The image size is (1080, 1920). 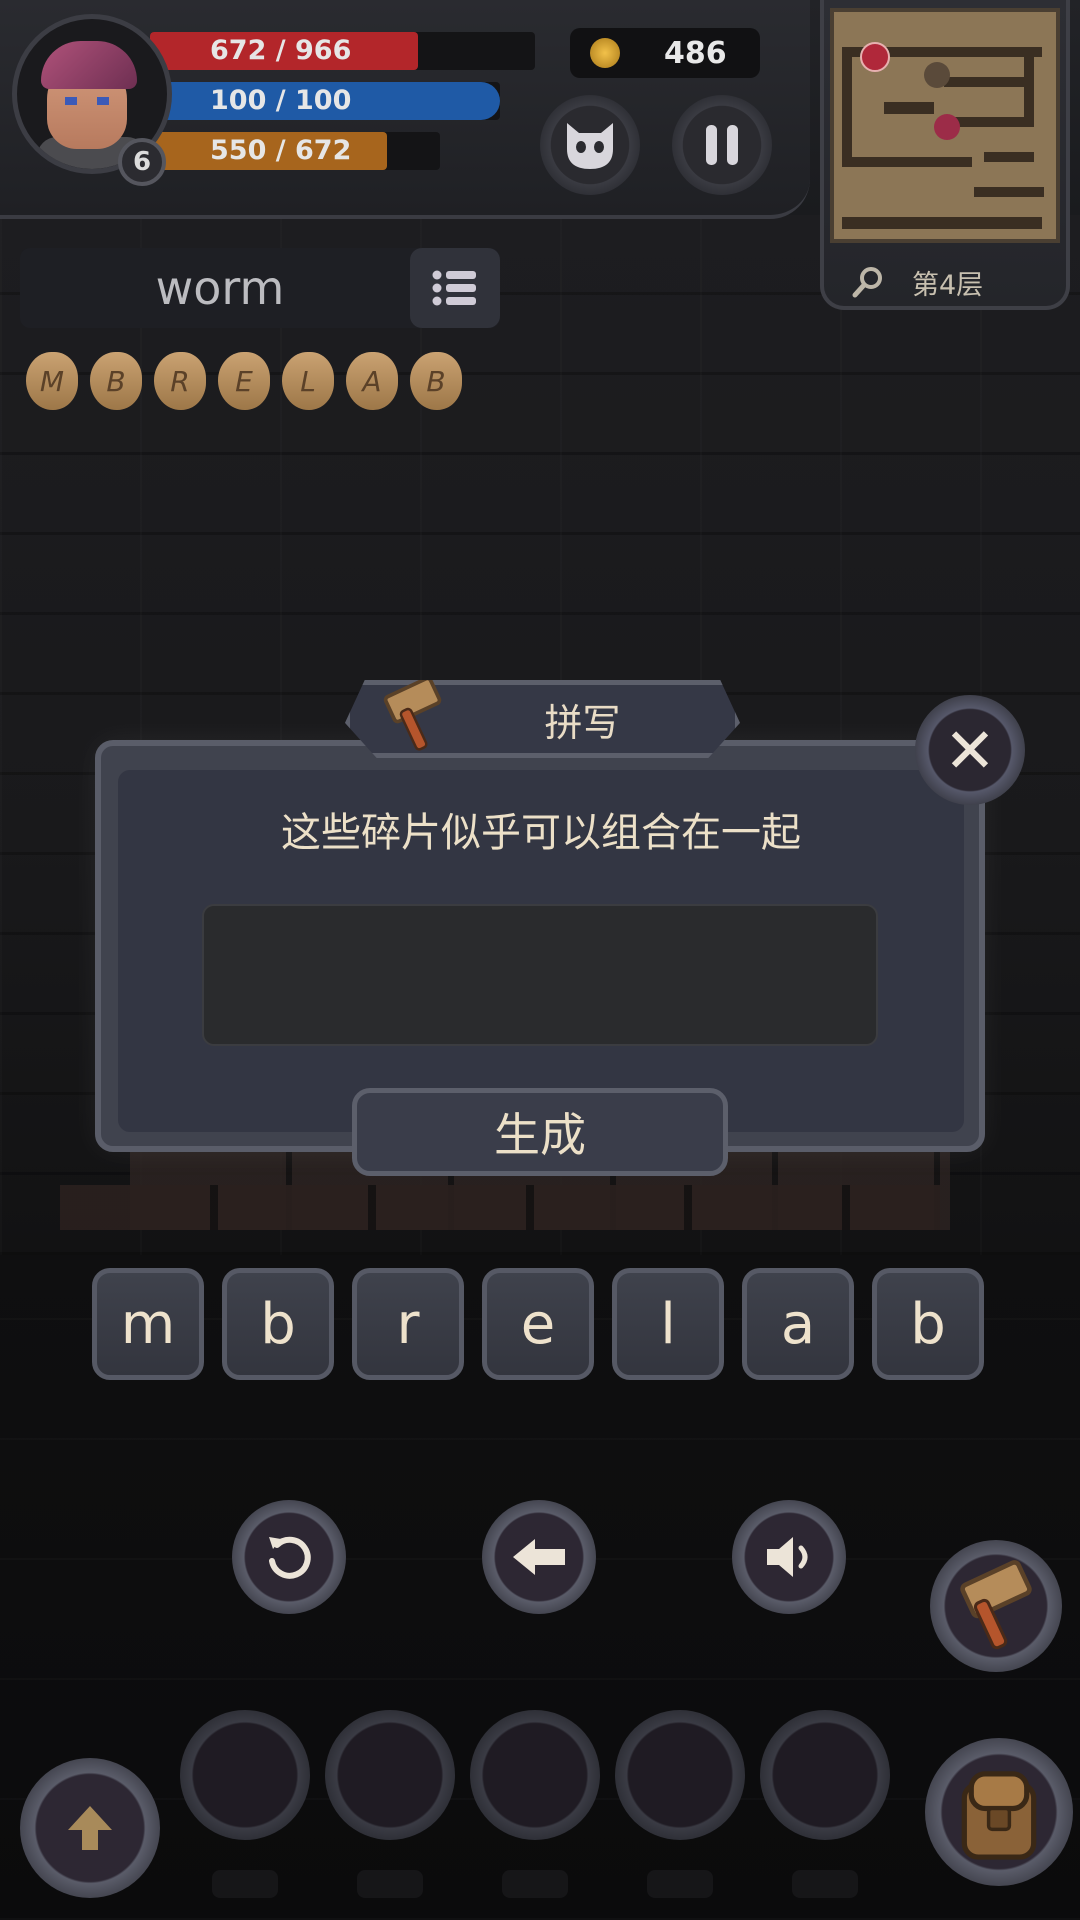 I want to click on mp-bar: 100 / 100, so click(x=325, y=101).